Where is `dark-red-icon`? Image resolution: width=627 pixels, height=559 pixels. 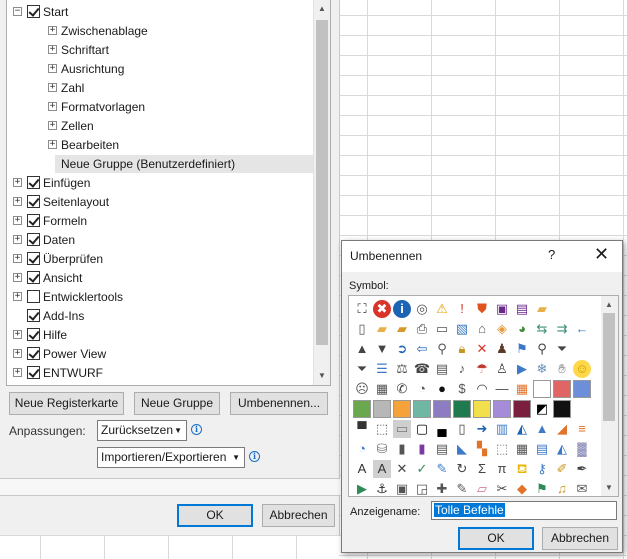 dark-red-icon is located at coordinates (522, 409).